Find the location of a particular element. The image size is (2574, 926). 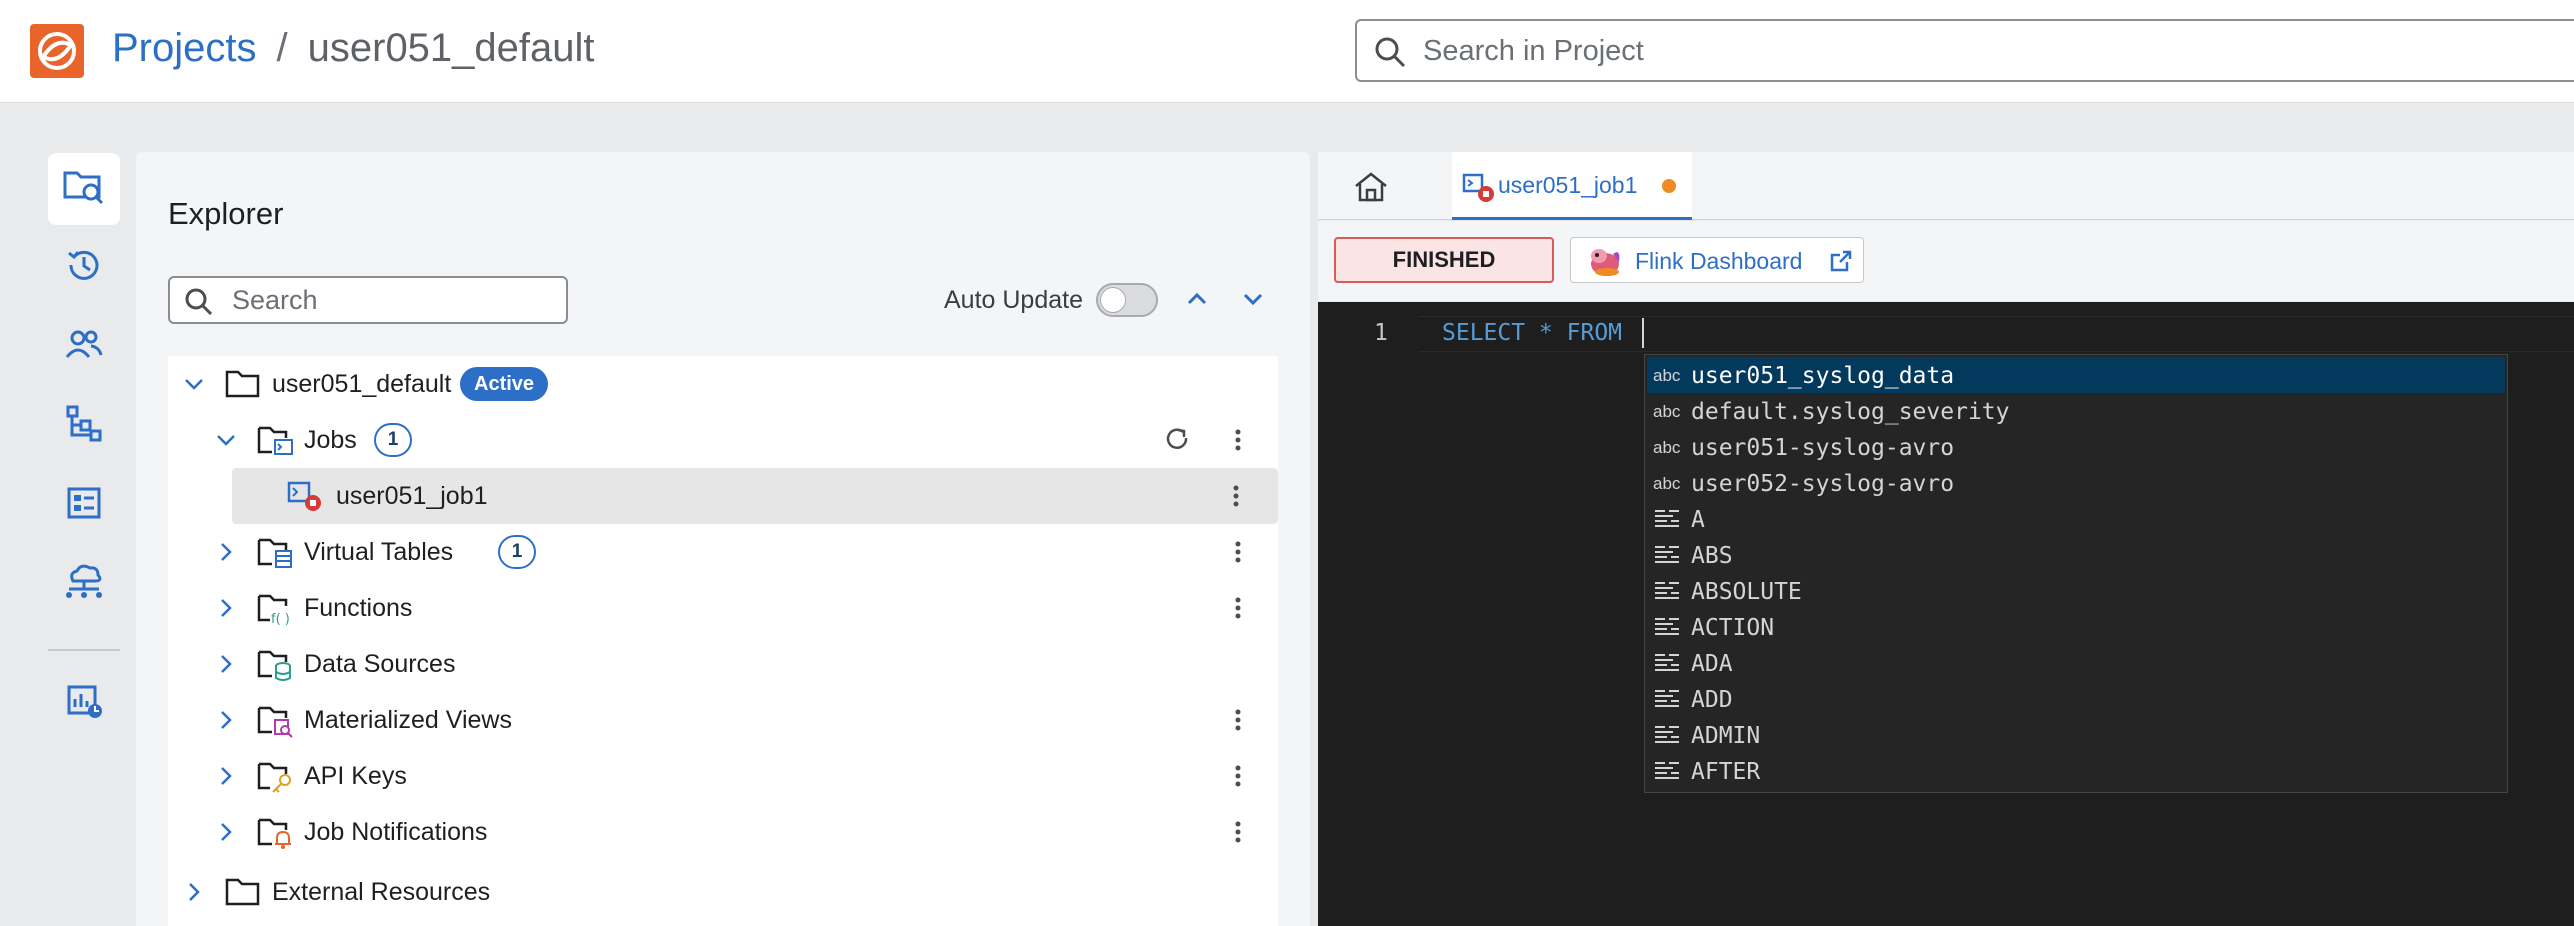

code-line: SELECT * FROM is located at coordinates (1532, 333).